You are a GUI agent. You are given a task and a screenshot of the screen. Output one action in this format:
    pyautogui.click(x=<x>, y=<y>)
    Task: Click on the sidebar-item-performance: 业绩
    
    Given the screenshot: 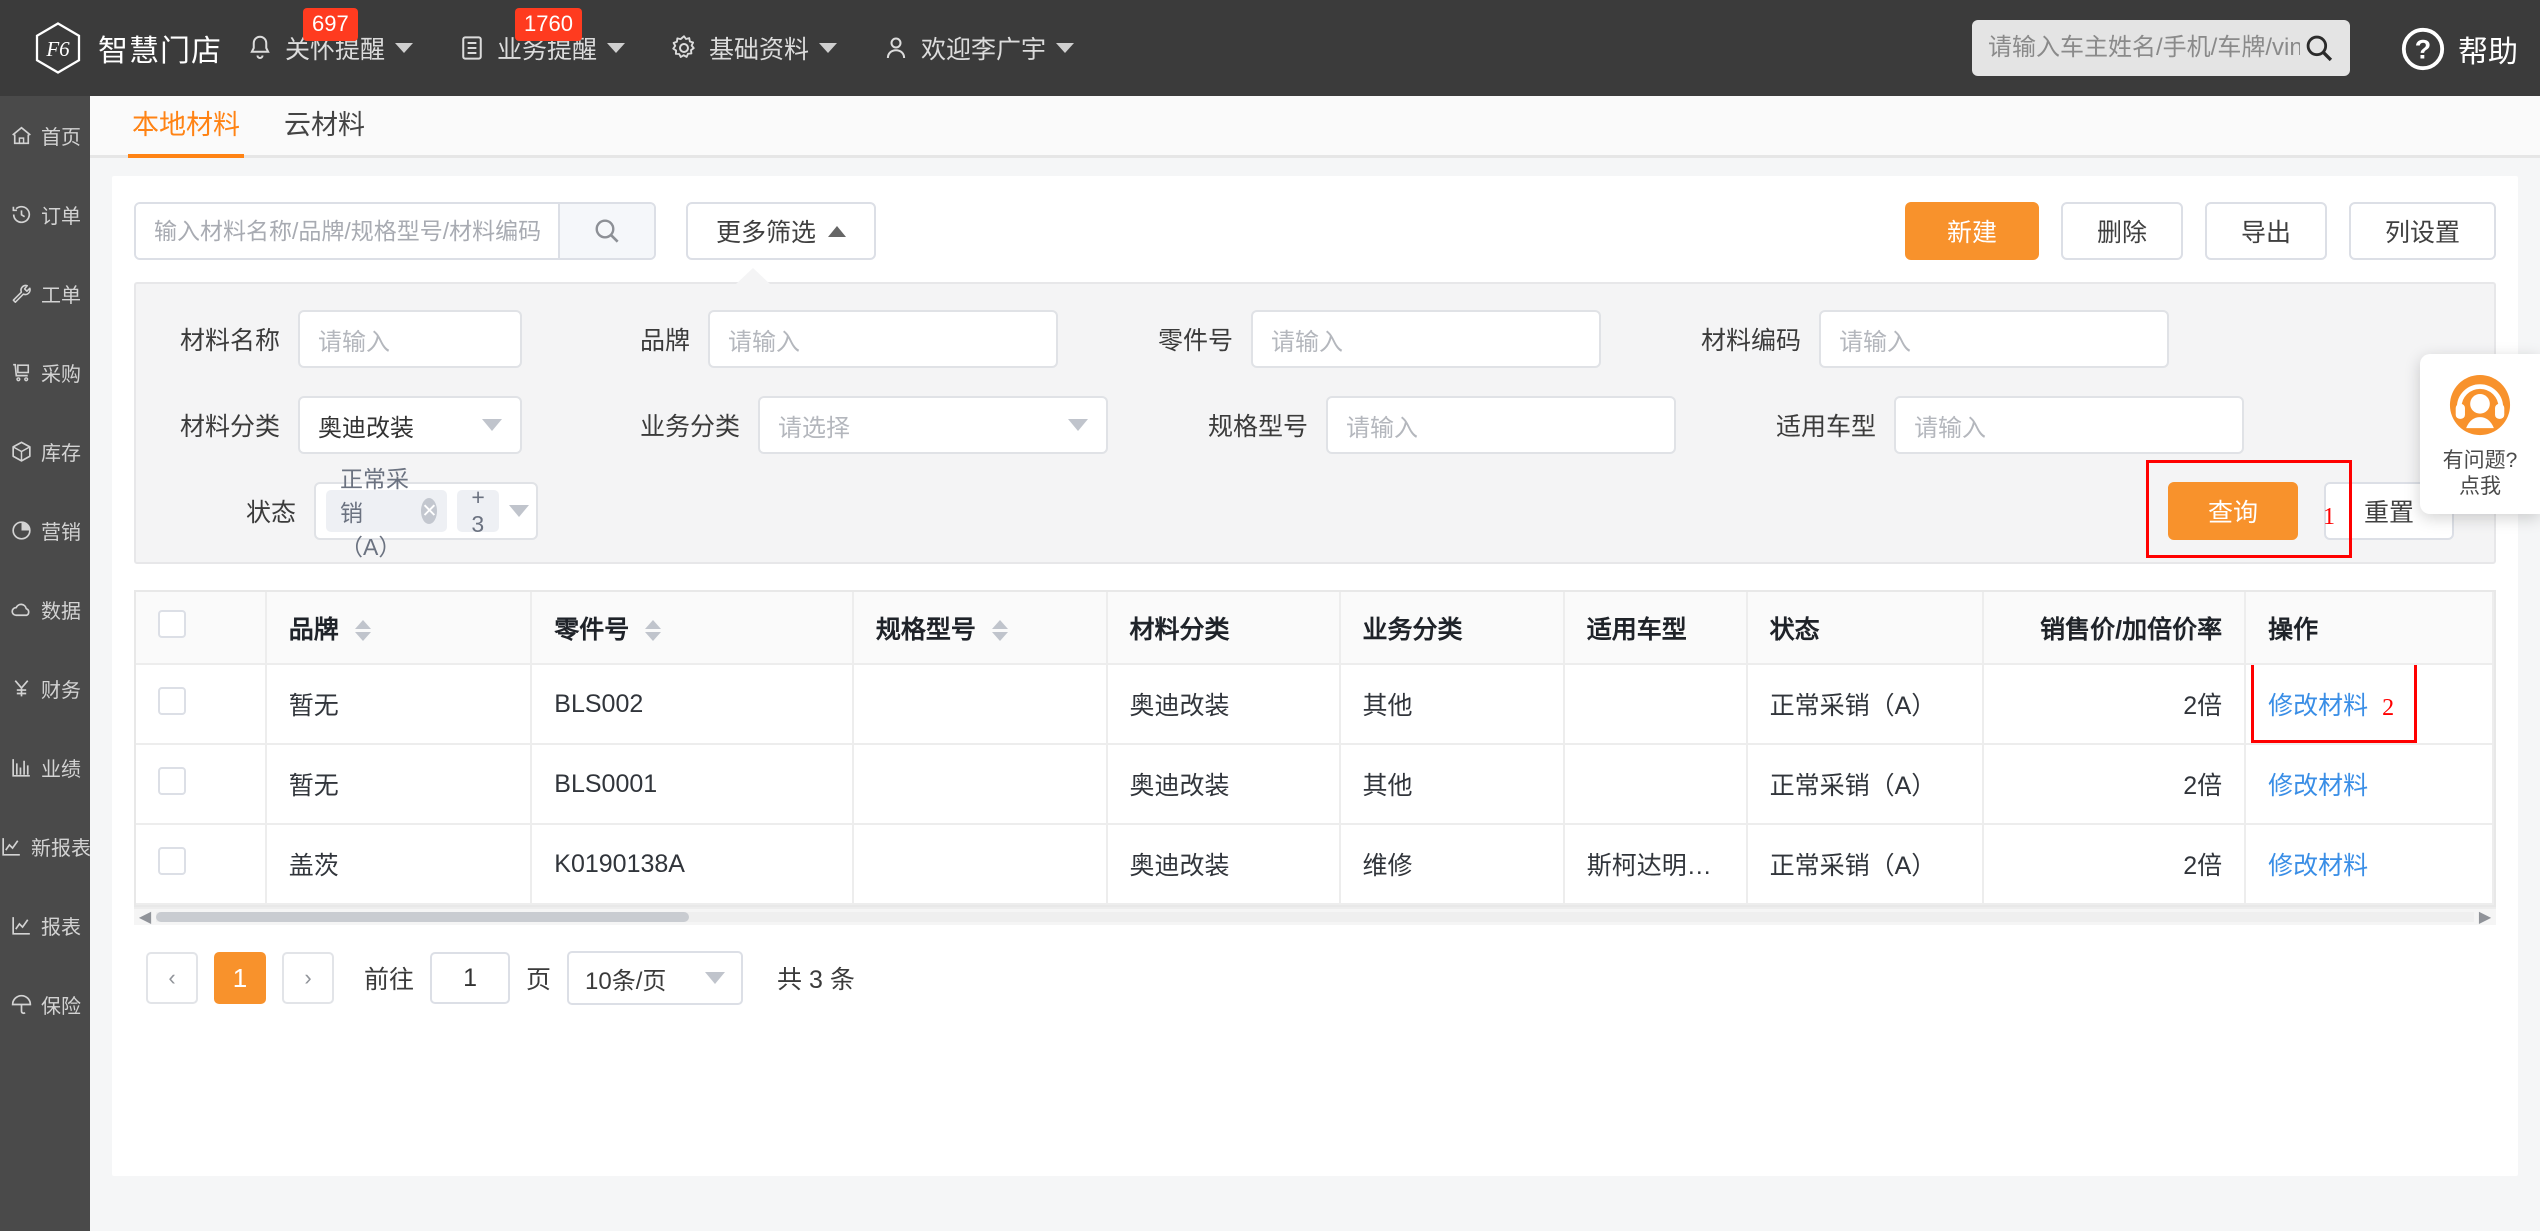 What is the action you would take?
    pyautogui.click(x=45, y=767)
    